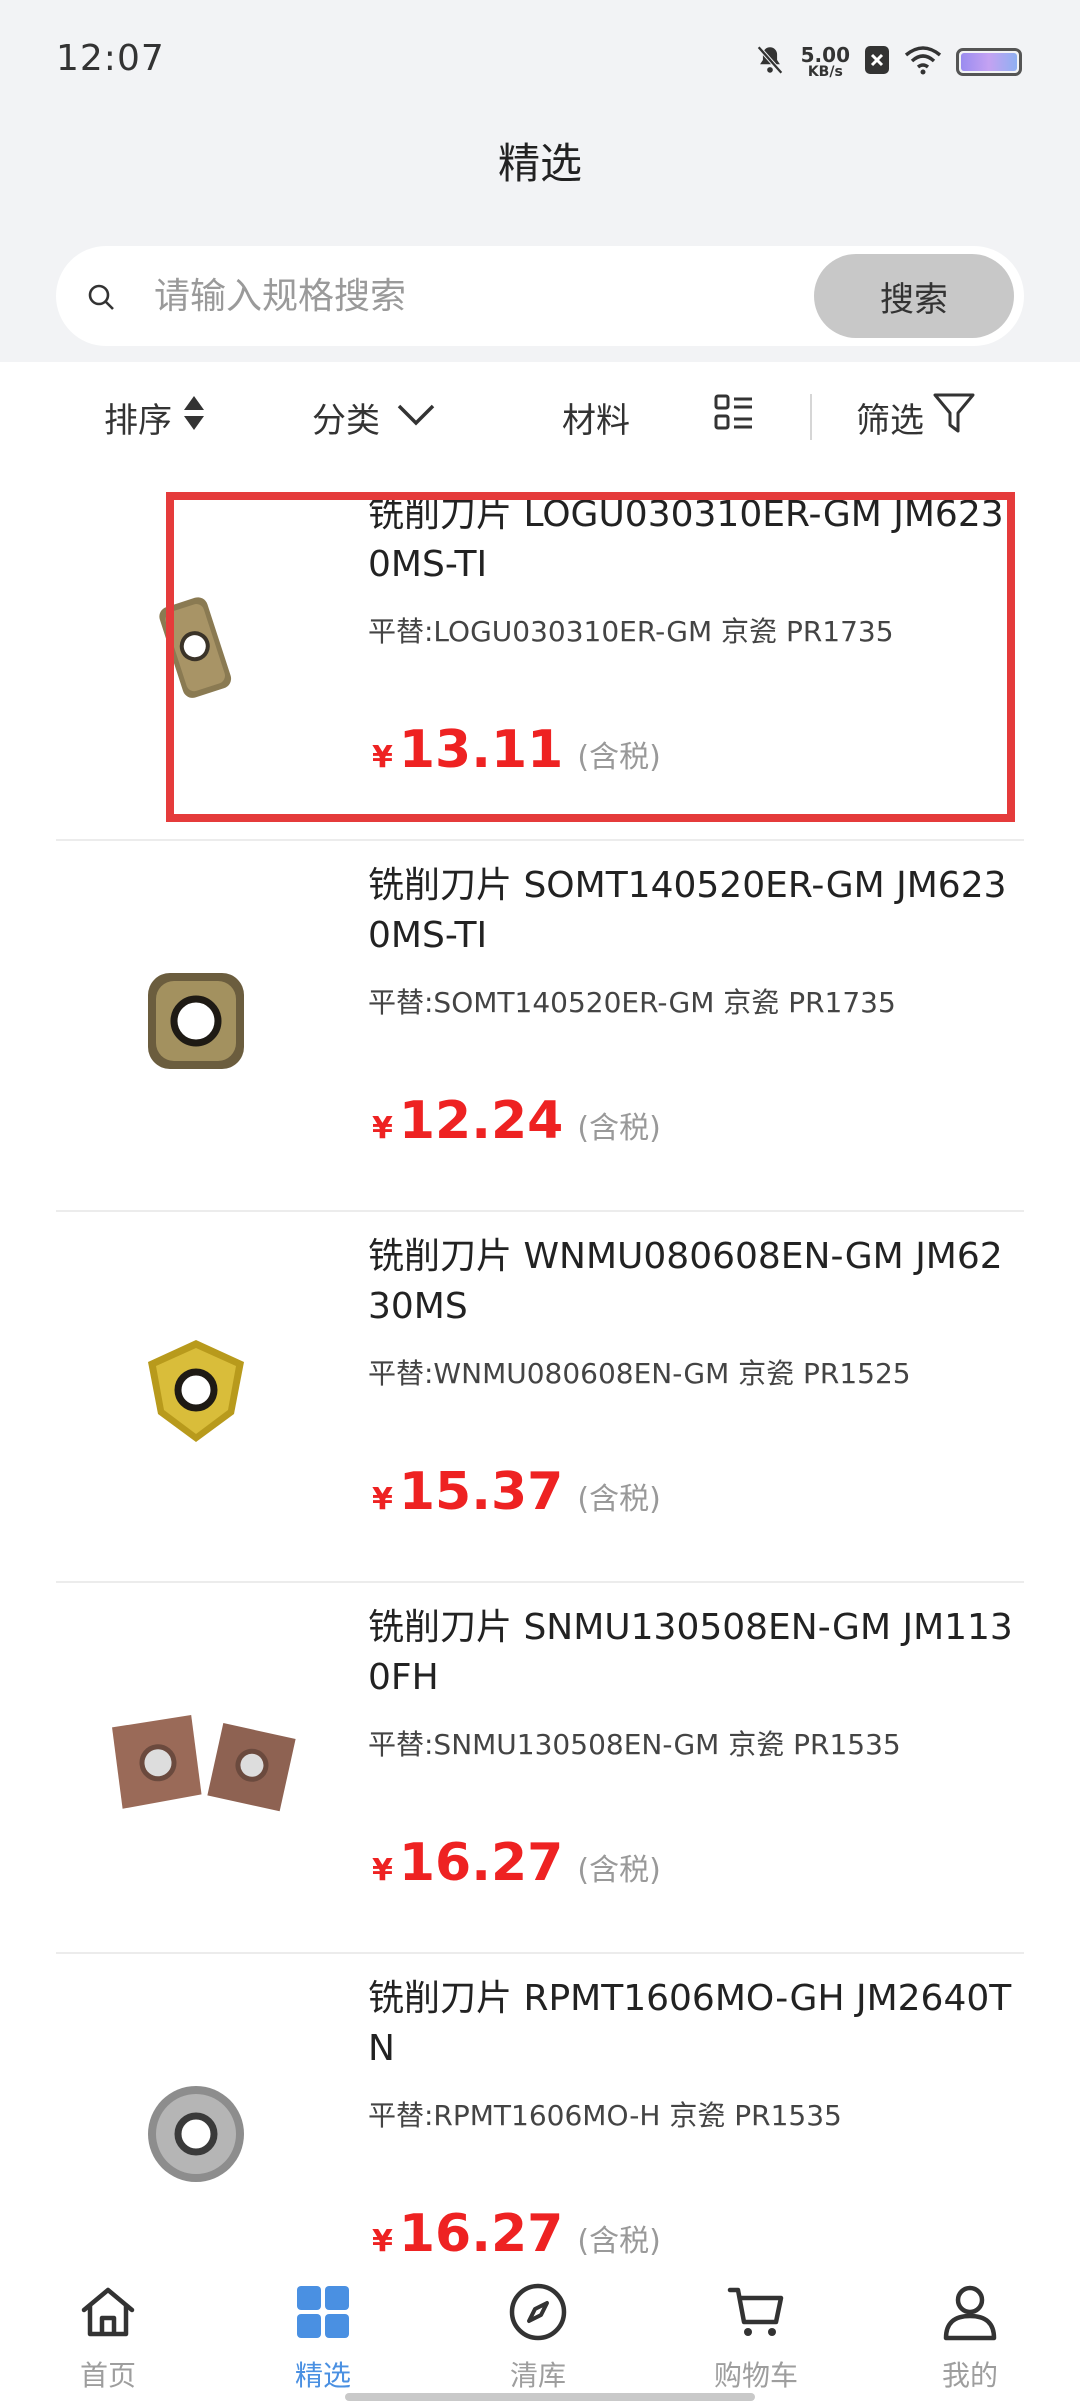 This screenshot has height=2408, width=1080. I want to click on price-row: ¥ 15.37 (含税), so click(516, 1492).